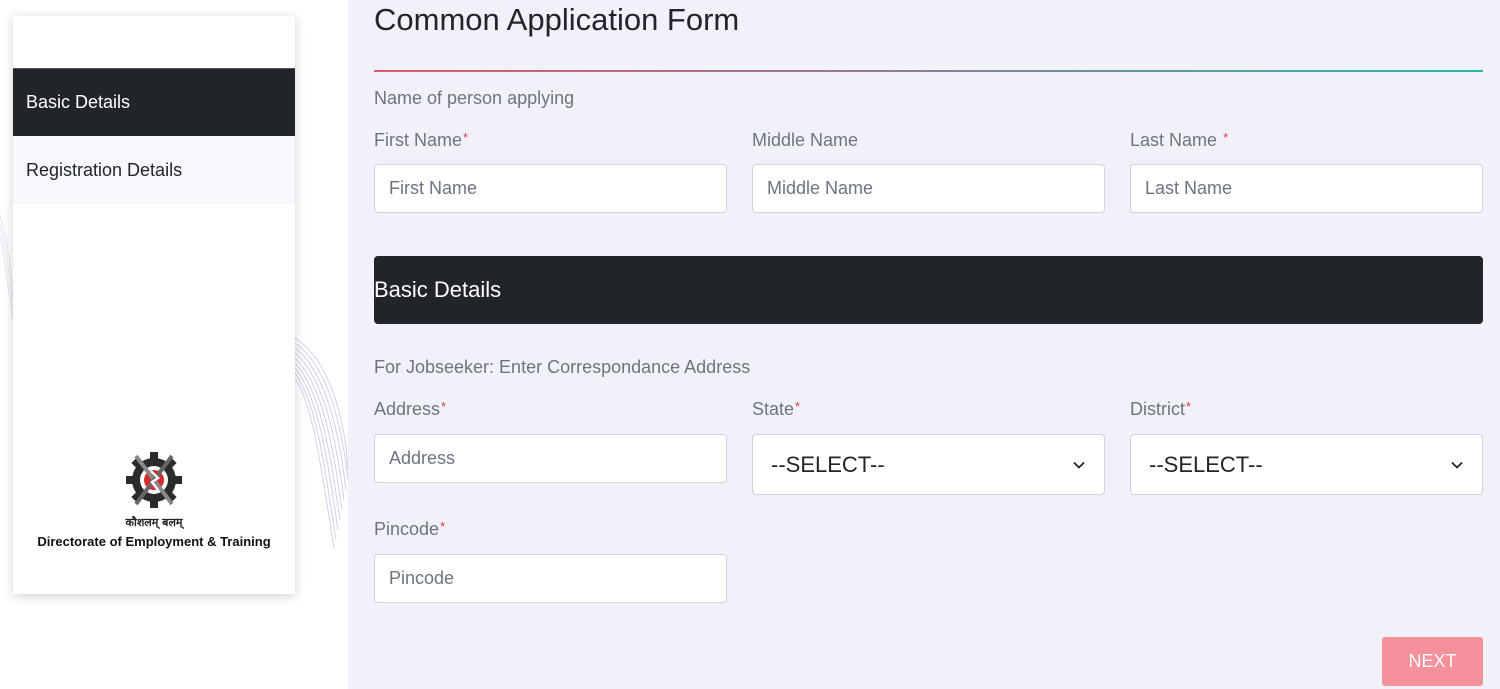 The height and width of the screenshot is (689, 1500). Describe the element at coordinates (154, 541) in the screenshot. I see `organization-name: Directorate of Employment & Training` at that location.